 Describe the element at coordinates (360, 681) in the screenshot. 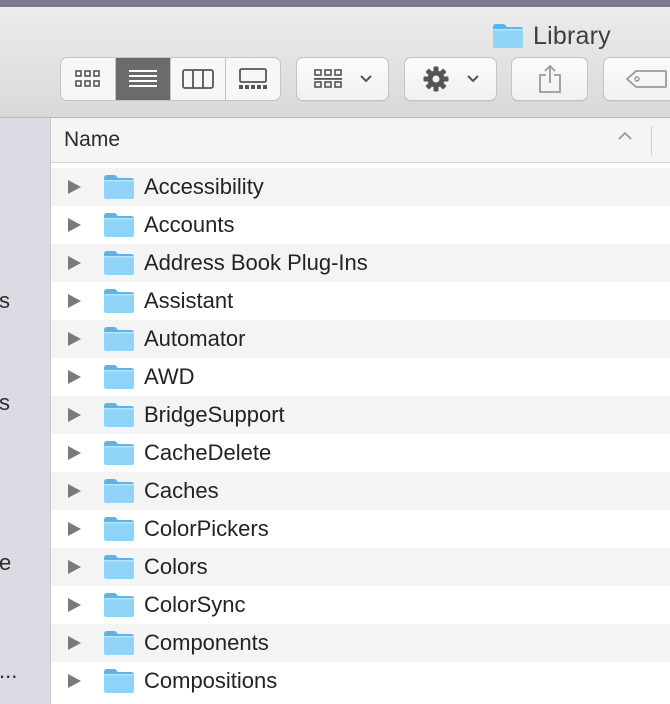

I see `list-item: Compositions` at that location.